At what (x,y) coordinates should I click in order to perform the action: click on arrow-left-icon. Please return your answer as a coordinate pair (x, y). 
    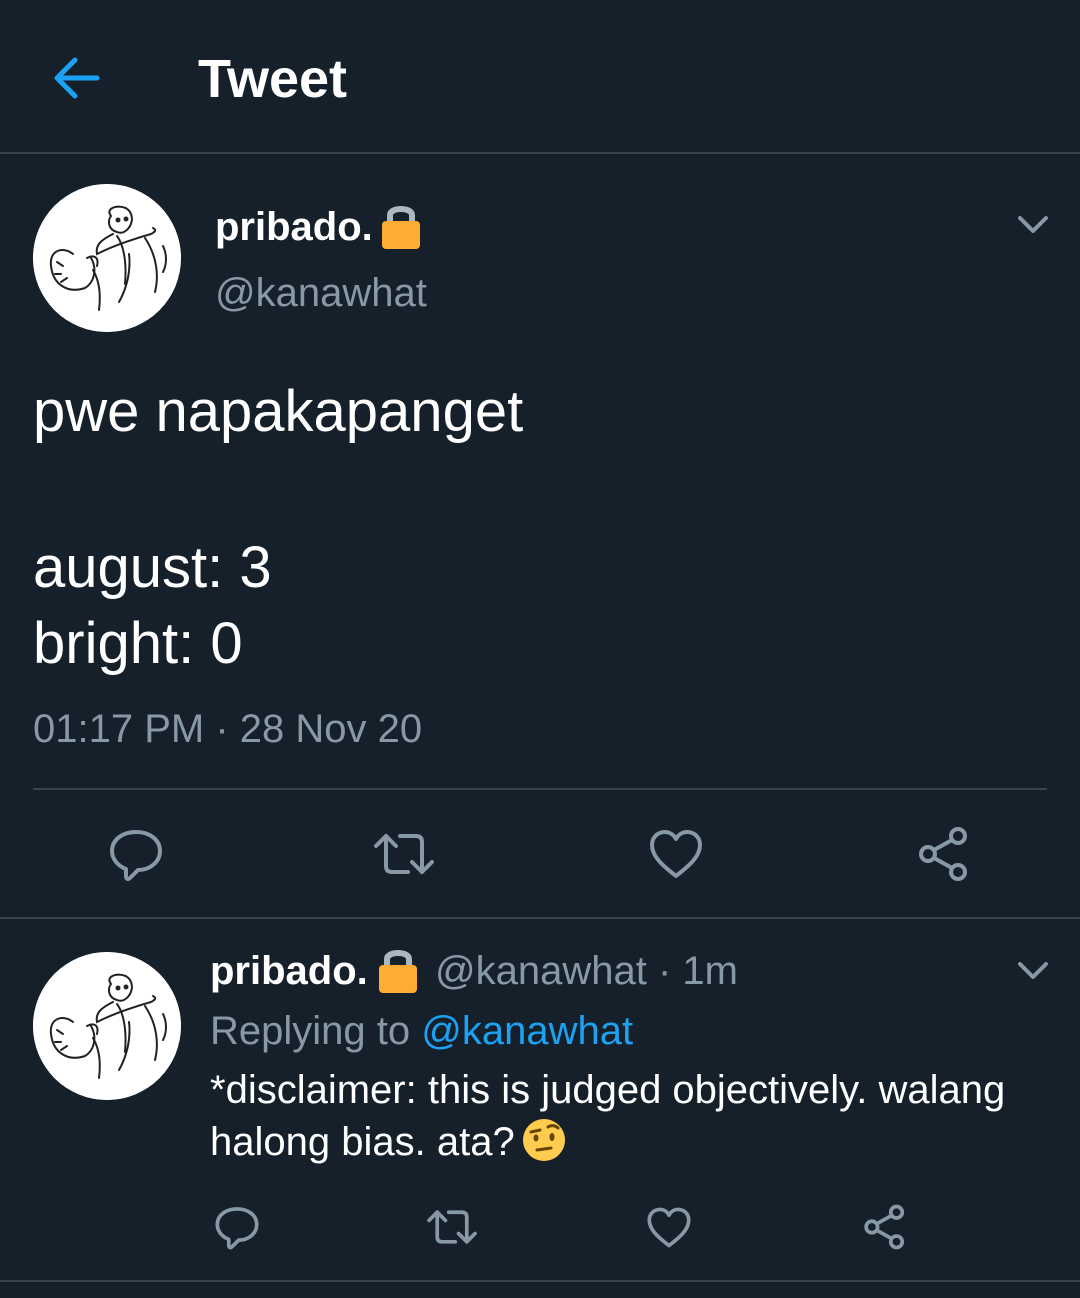
    Looking at the image, I should click on (77, 78).